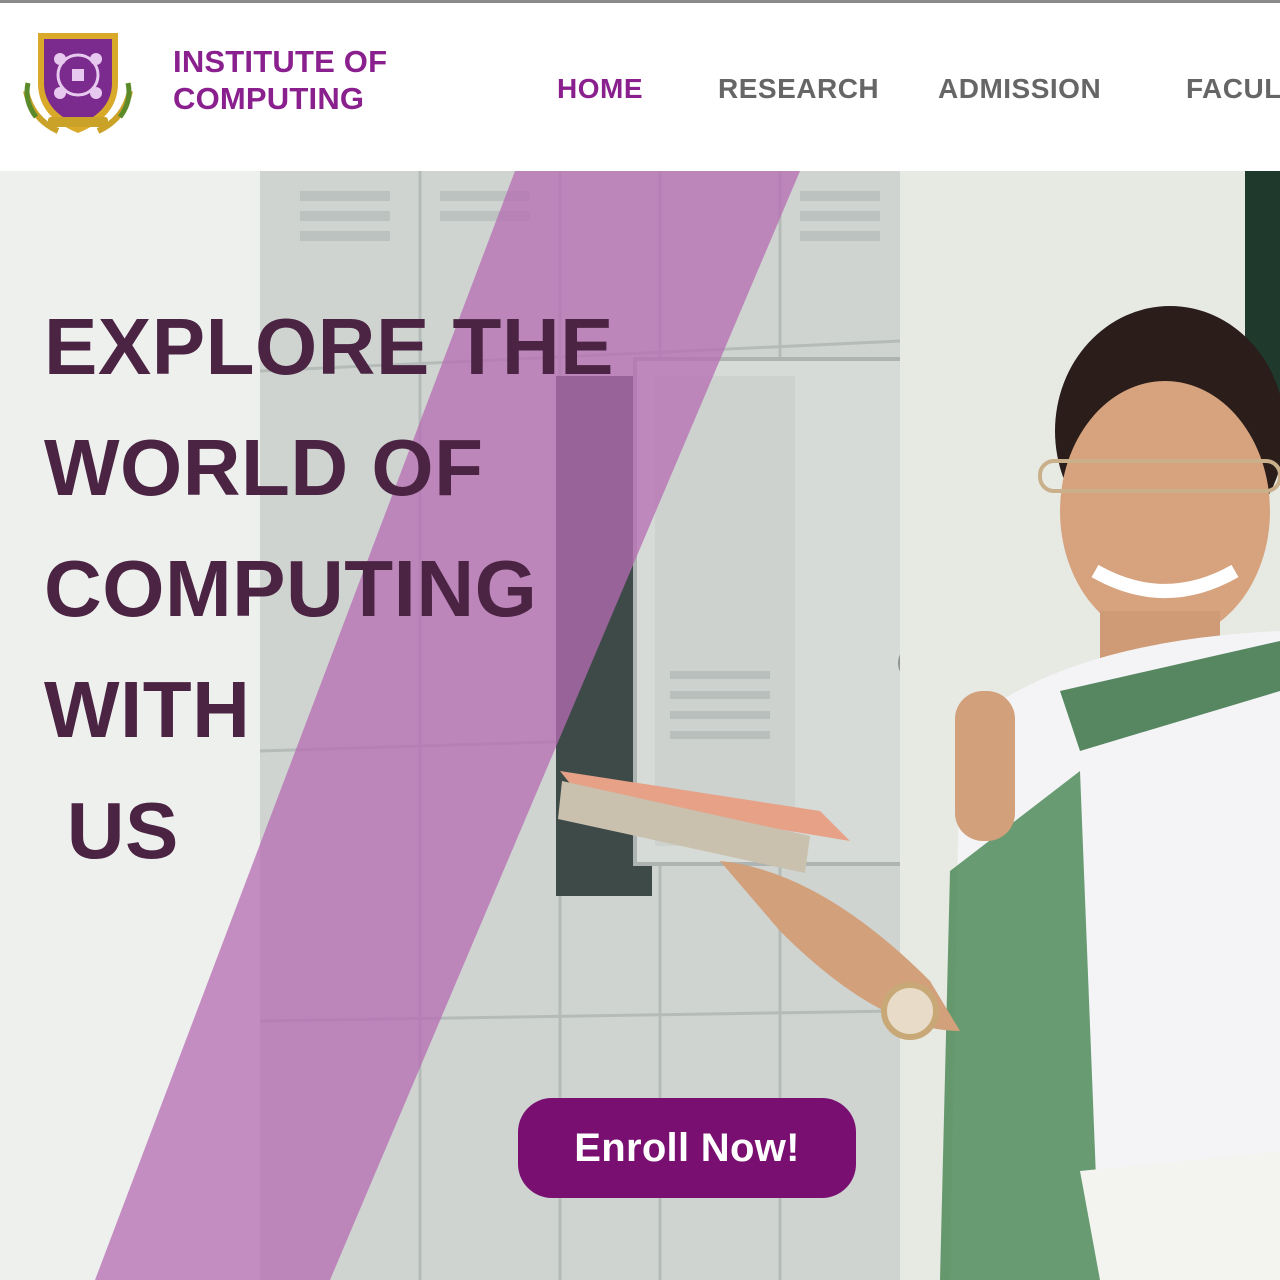  What do you see at coordinates (798, 89) in the screenshot?
I see `nav-research: RESEARCH` at bounding box center [798, 89].